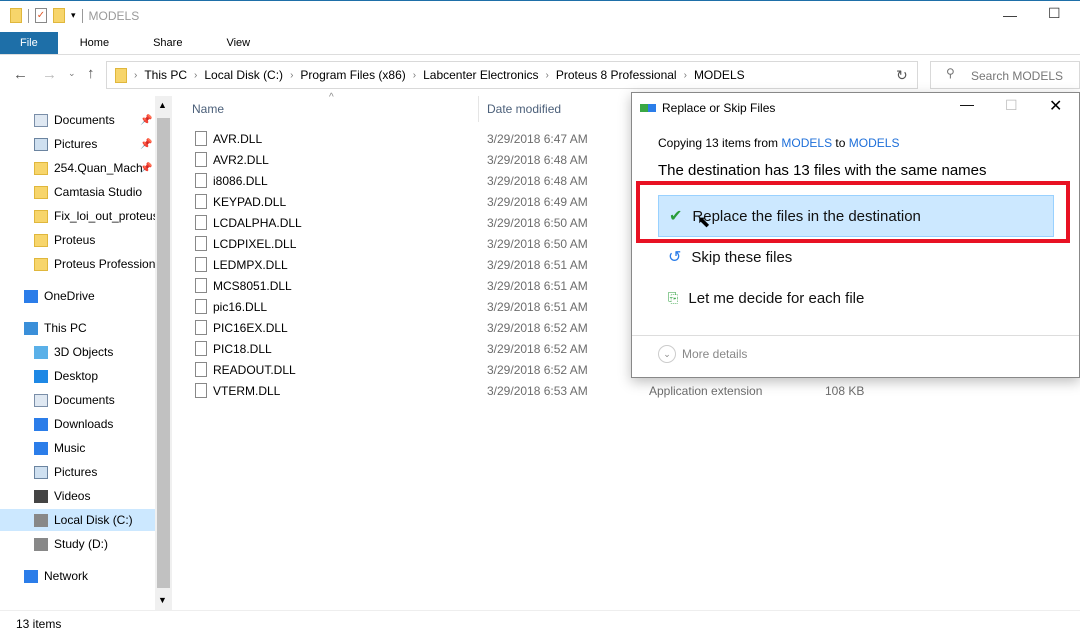 The height and width of the screenshot is (635, 1080). I want to click on file-size: 108 KB, so click(845, 391).